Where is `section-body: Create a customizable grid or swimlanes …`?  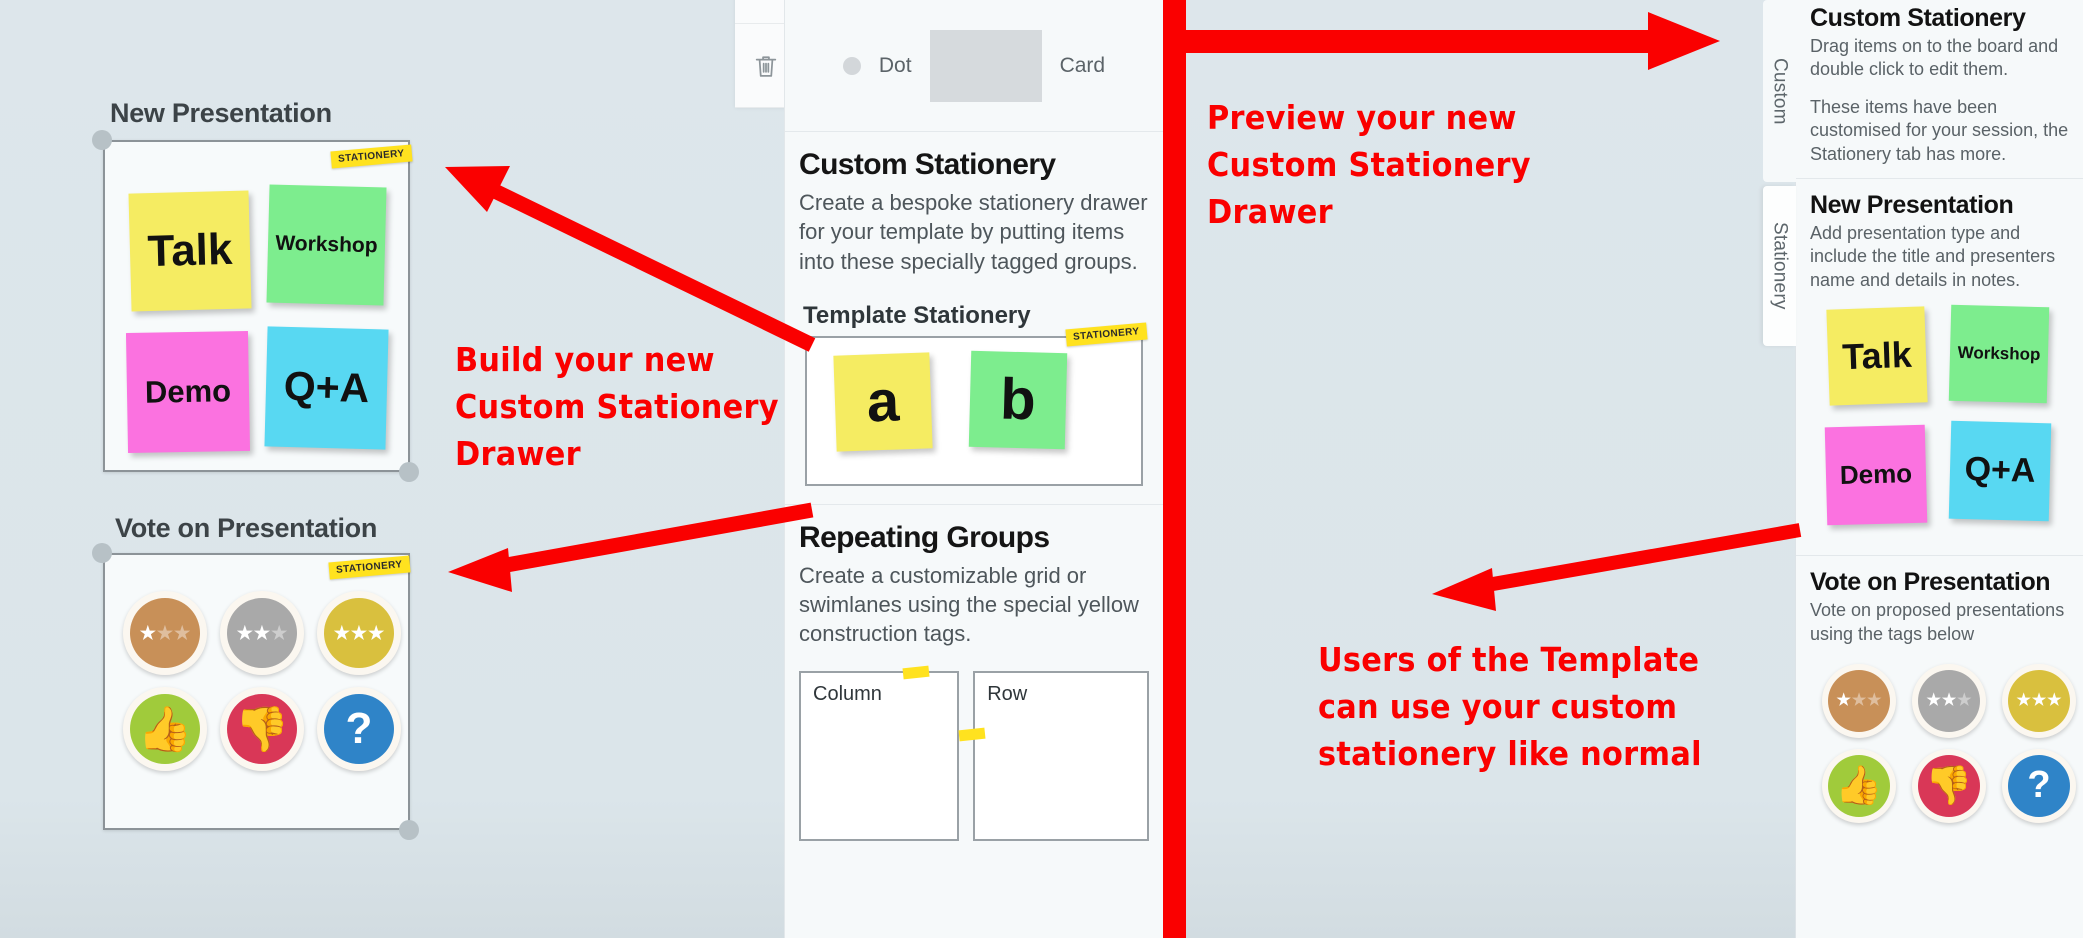
section-body: Create a customizable grid or swimlanes … is located at coordinates (969, 604).